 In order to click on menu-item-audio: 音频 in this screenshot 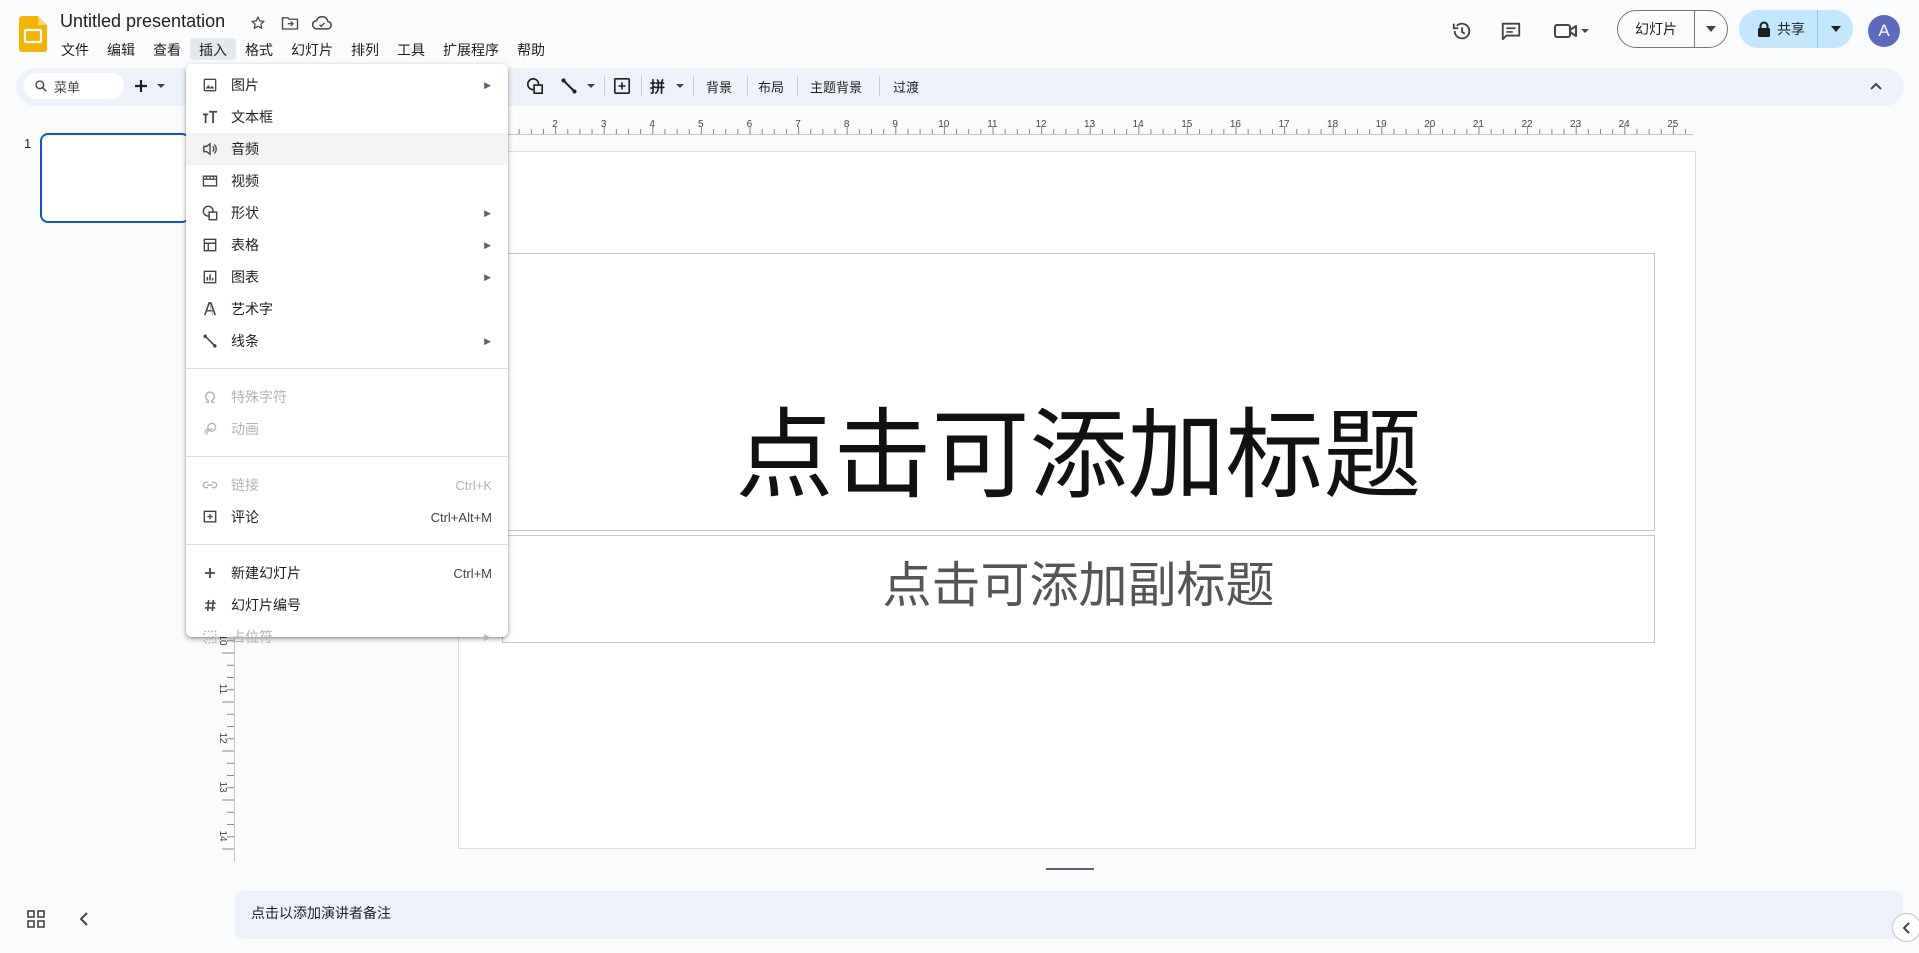, I will do `click(347, 149)`.